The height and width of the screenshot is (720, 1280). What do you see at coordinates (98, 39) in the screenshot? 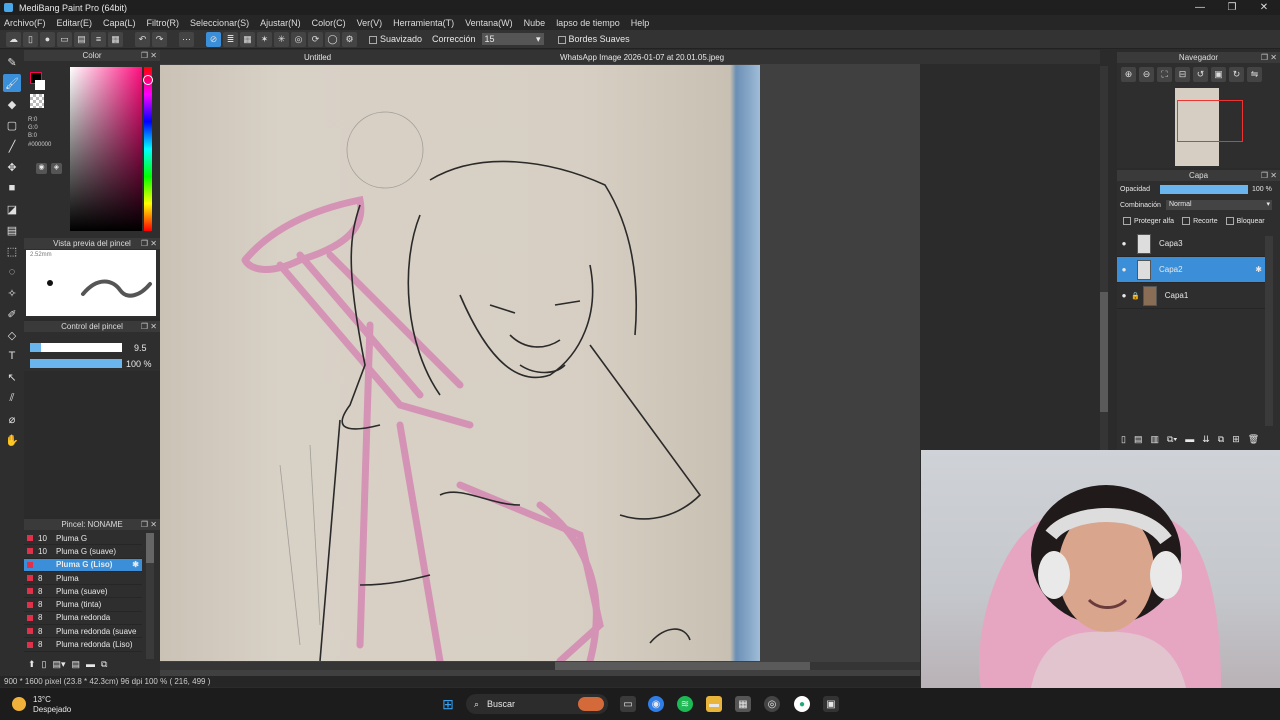
I see `menu-icon: ≡` at bounding box center [98, 39].